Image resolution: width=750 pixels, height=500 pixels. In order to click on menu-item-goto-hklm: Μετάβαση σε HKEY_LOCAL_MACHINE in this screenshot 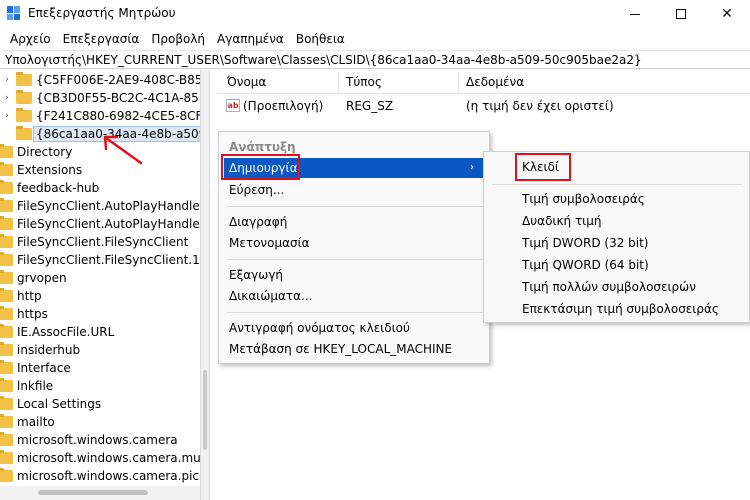, I will do `click(354, 349)`.